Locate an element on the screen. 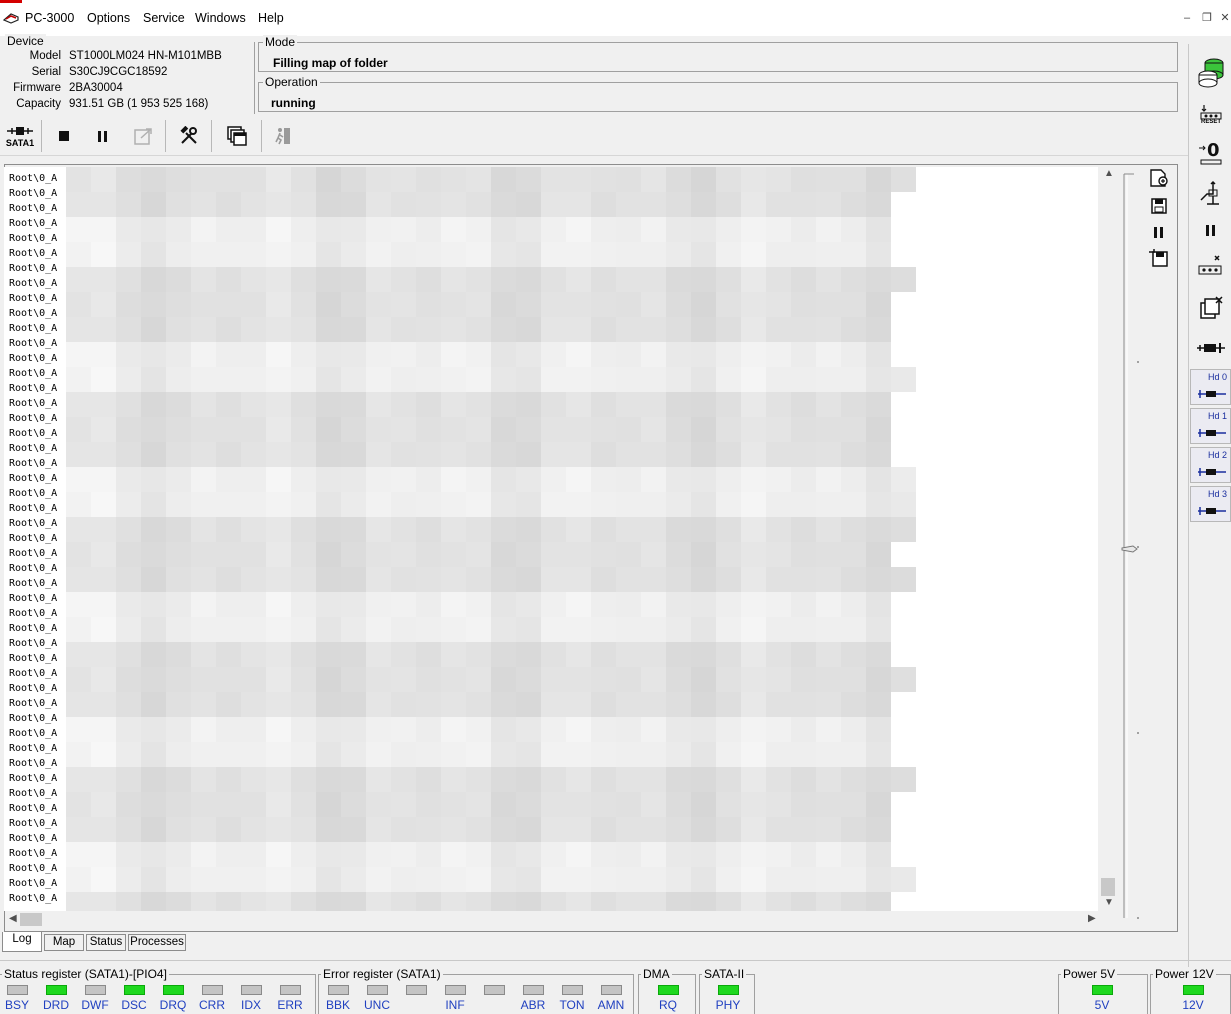  copy-windows-button is located at coordinates (237, 136).